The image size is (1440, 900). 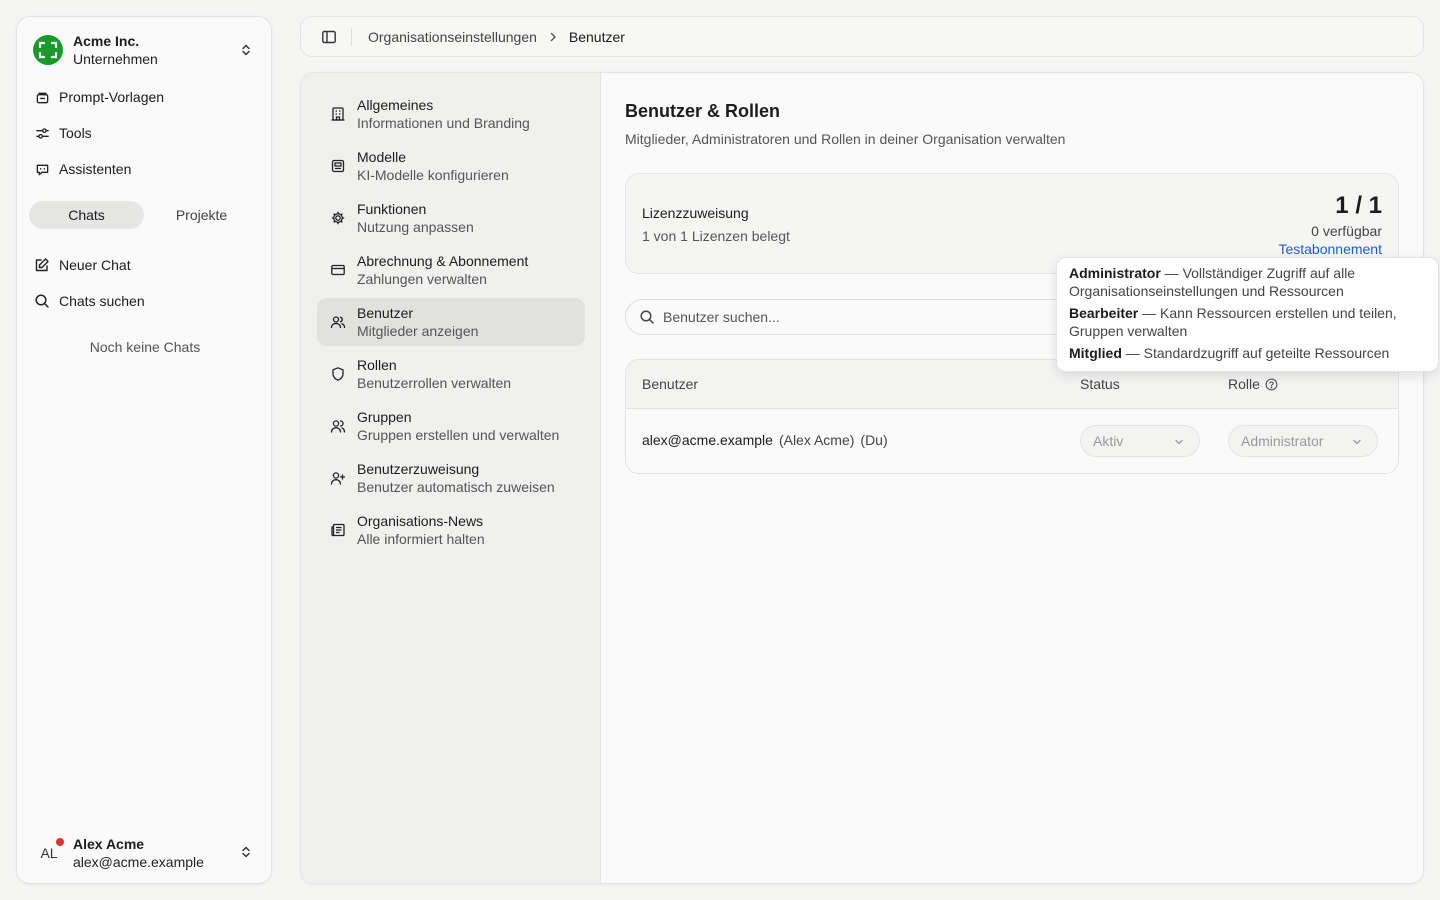 What do you see at coordinates (1104, 313) in the screenshot?
I see `tooltip-role-name: Bearbeiter` at bounding box center [1104, 313].